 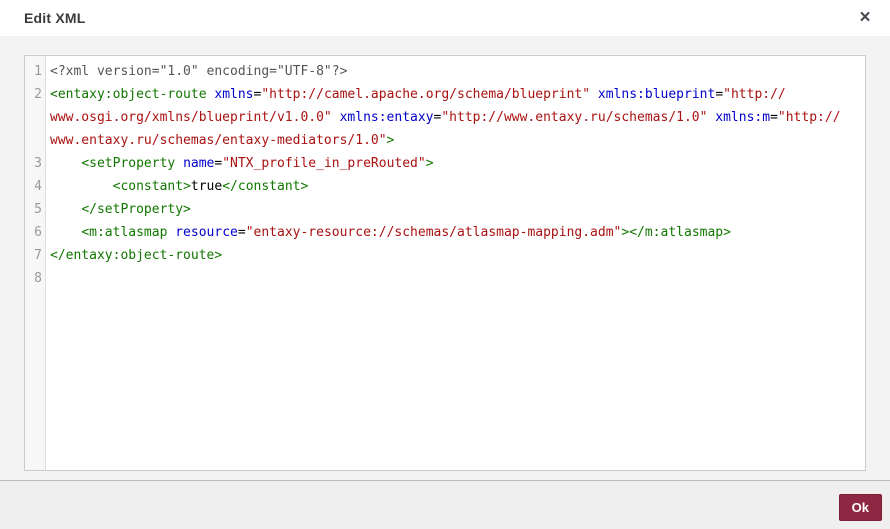 What do you see at coordinates (445, 504) in the screenshot?
I see `dialog-footer: Ok` at bounding box center [445, 504].